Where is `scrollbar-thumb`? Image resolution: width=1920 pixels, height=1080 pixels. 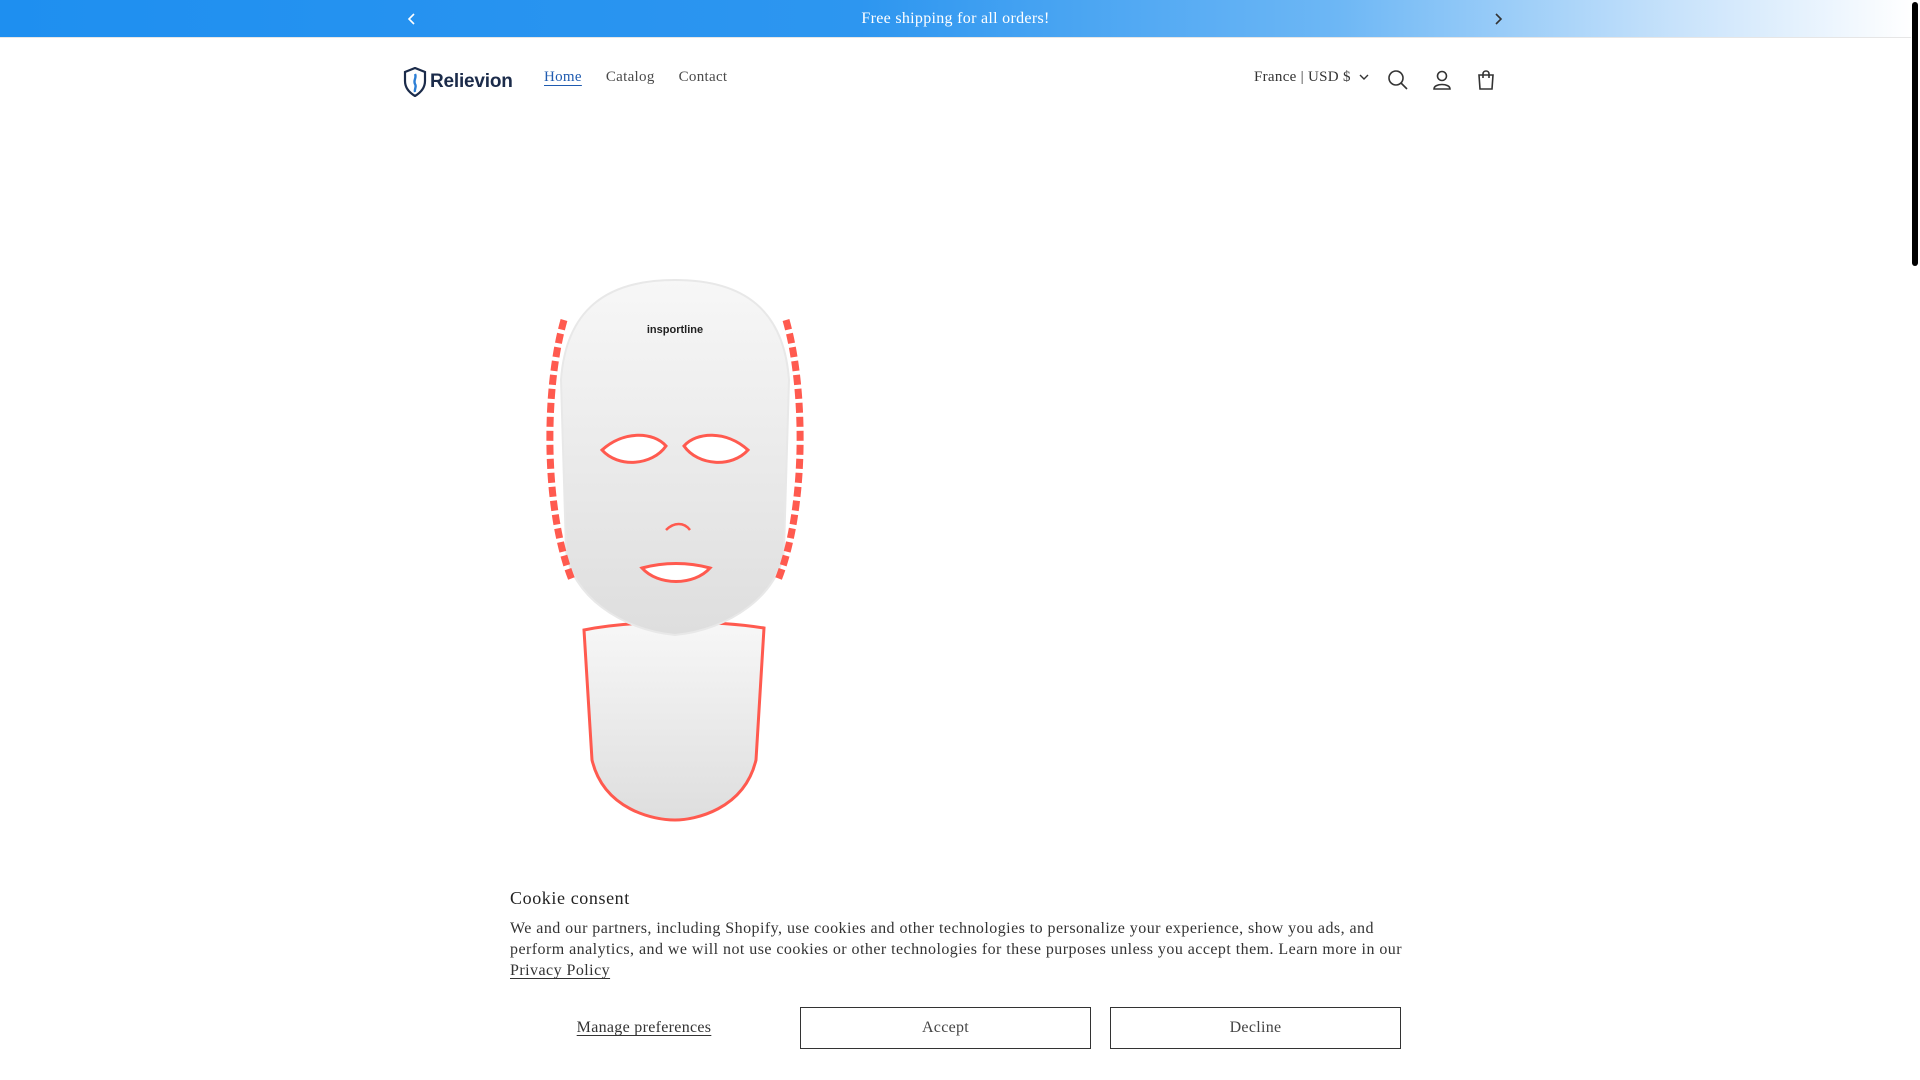 scrollbar-thumb is located at coordinates (1915, 134).